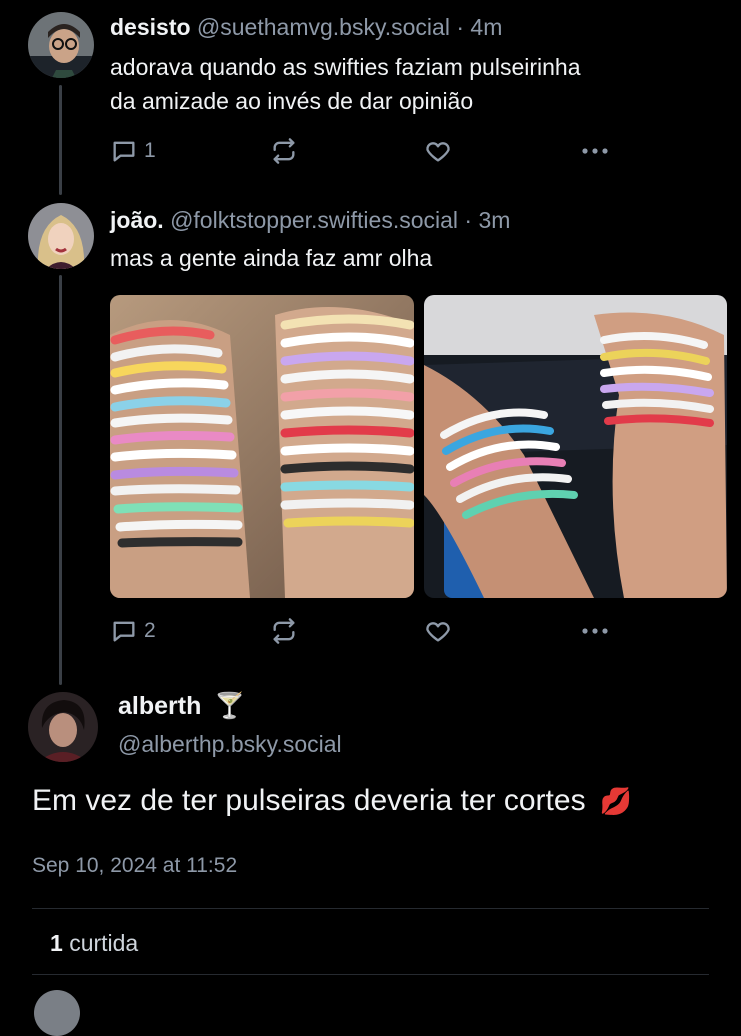 The width and height of the screenshot is (741, 1036). What do you see at coordinates (135, 865) in the screenshot?
I see `post-timestamp: Sep 10, 2024 at 11:52` at bounding box center [135, 865].